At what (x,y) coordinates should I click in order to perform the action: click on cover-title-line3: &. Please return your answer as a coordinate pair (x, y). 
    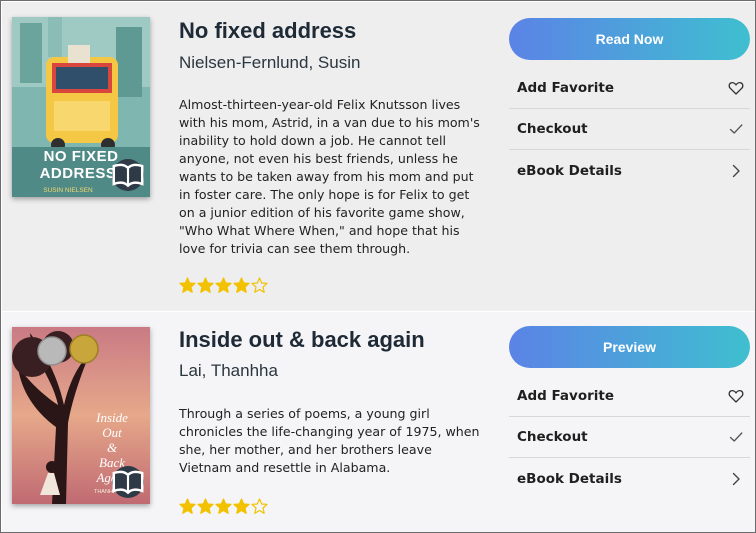
    Looking at the image, I should click on (112, 447).